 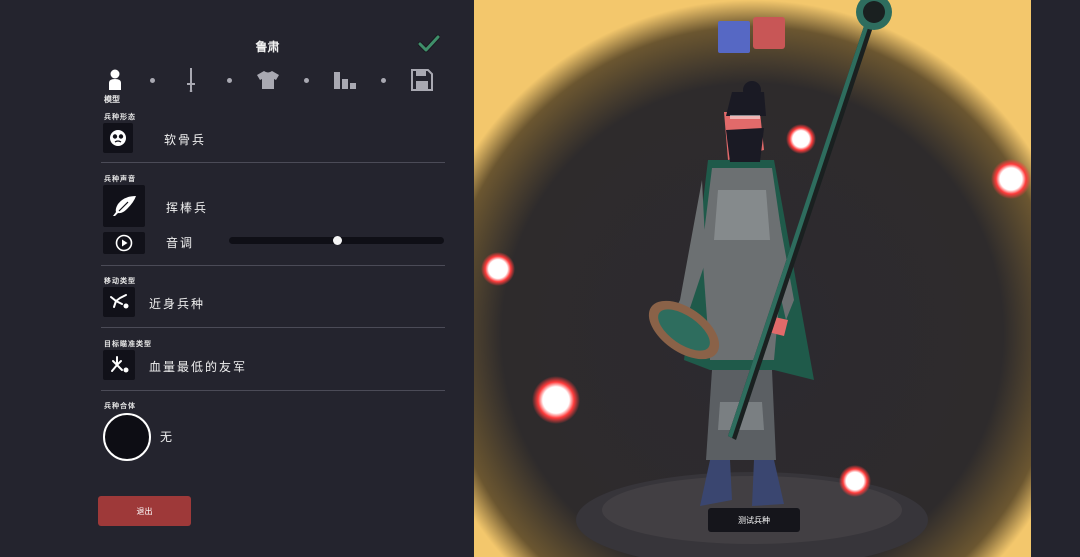 What do you see at coordinates (120, 117) in the screenshot?
I see `body-type-label: 兵种形态` at bounding box center [120, 117].